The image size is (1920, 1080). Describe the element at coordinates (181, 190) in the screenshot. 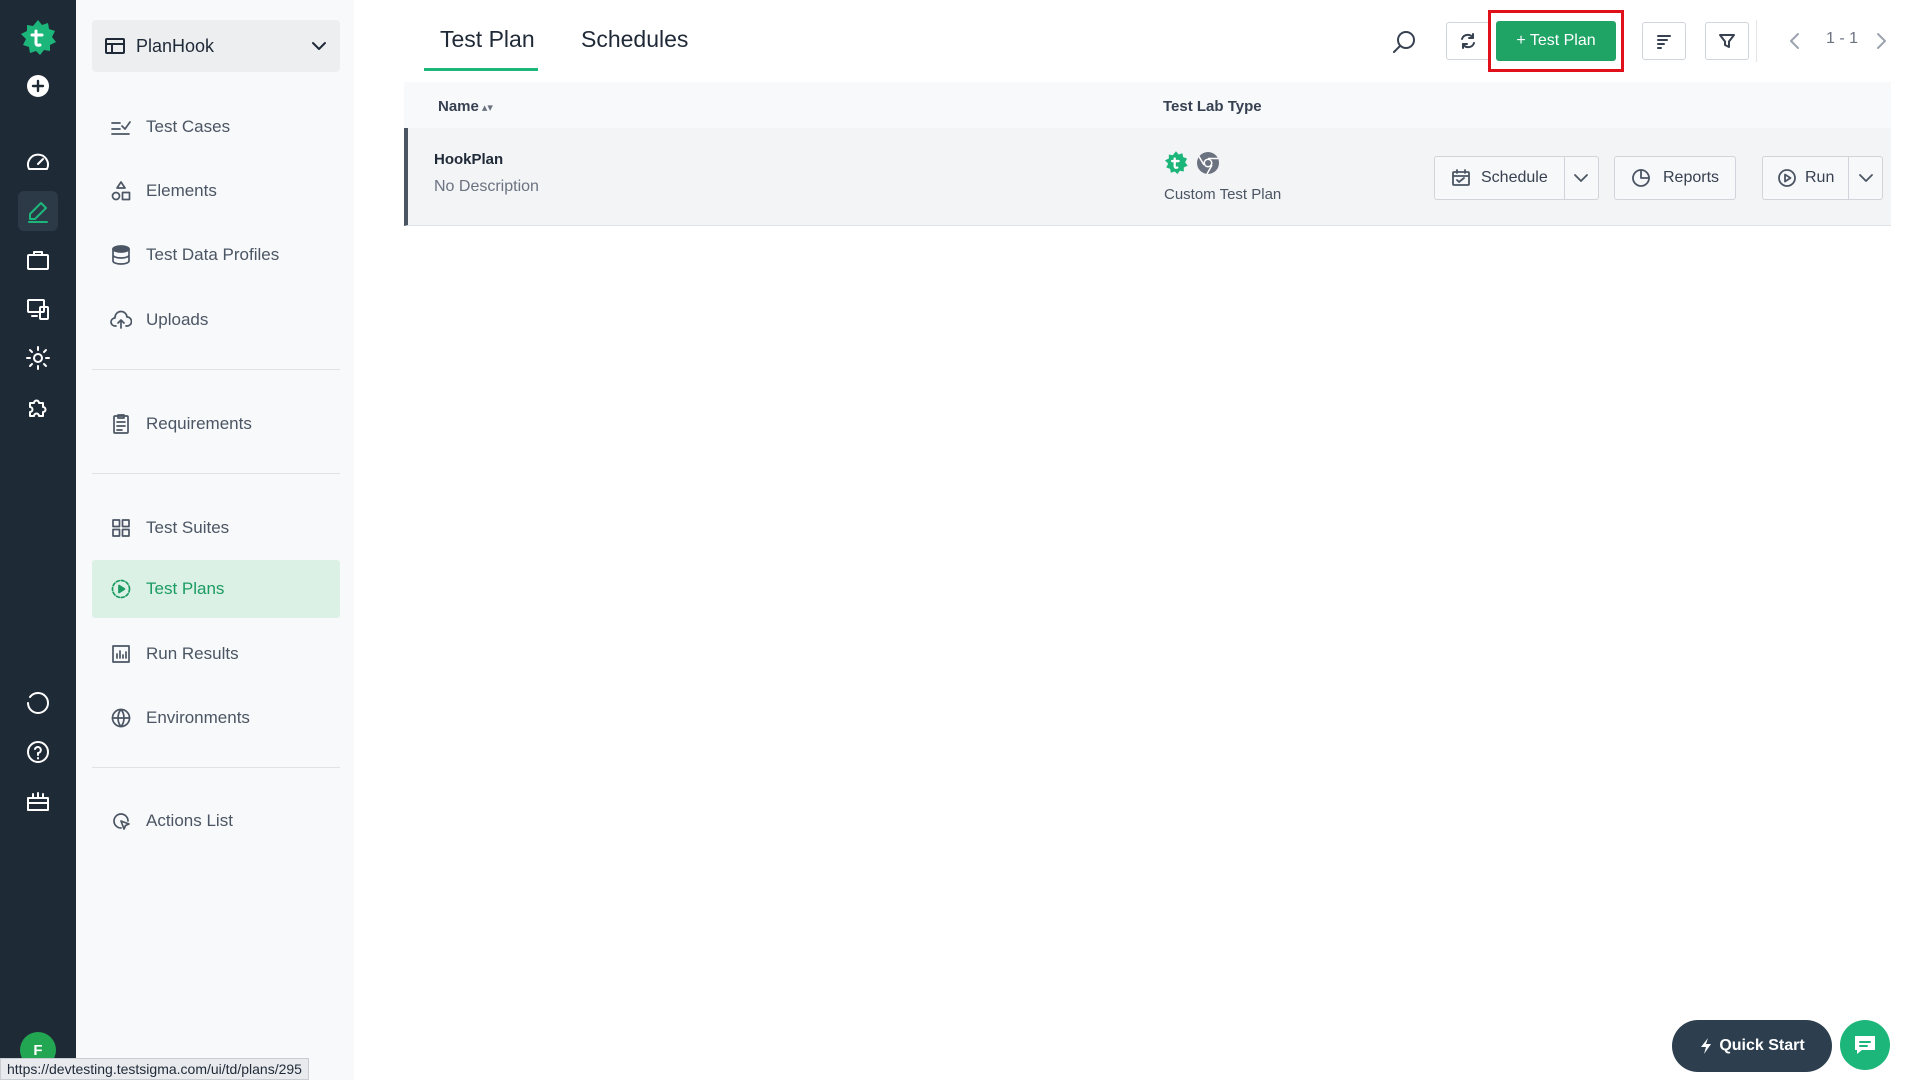

I see `sidebar-item-label: Elements` at that location.